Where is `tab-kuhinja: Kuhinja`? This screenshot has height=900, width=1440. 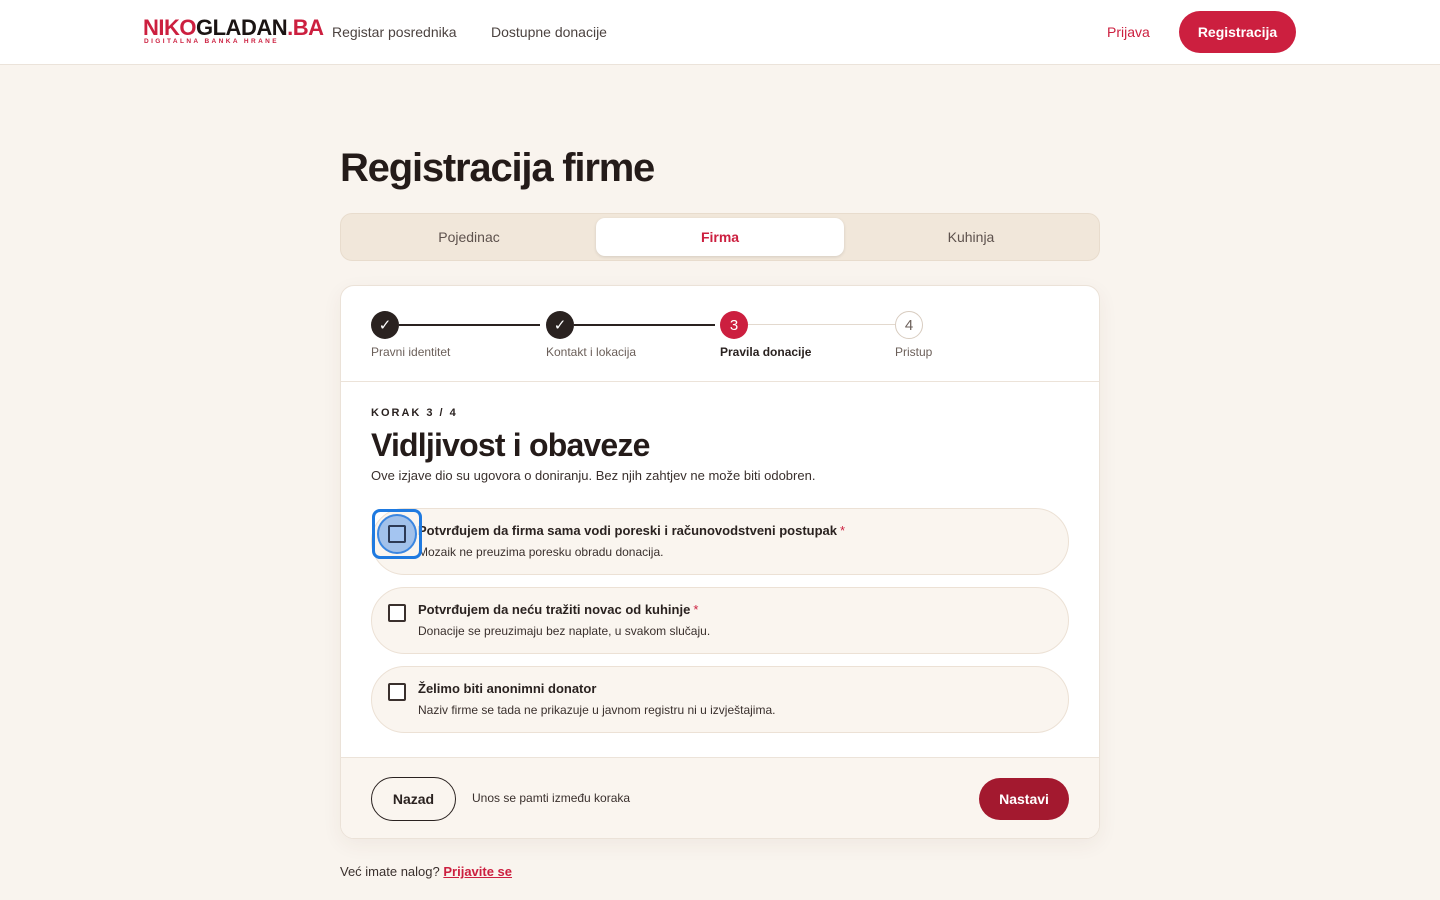 tab-kuhinja: Kuhinja is located at coordinates (971, 237).